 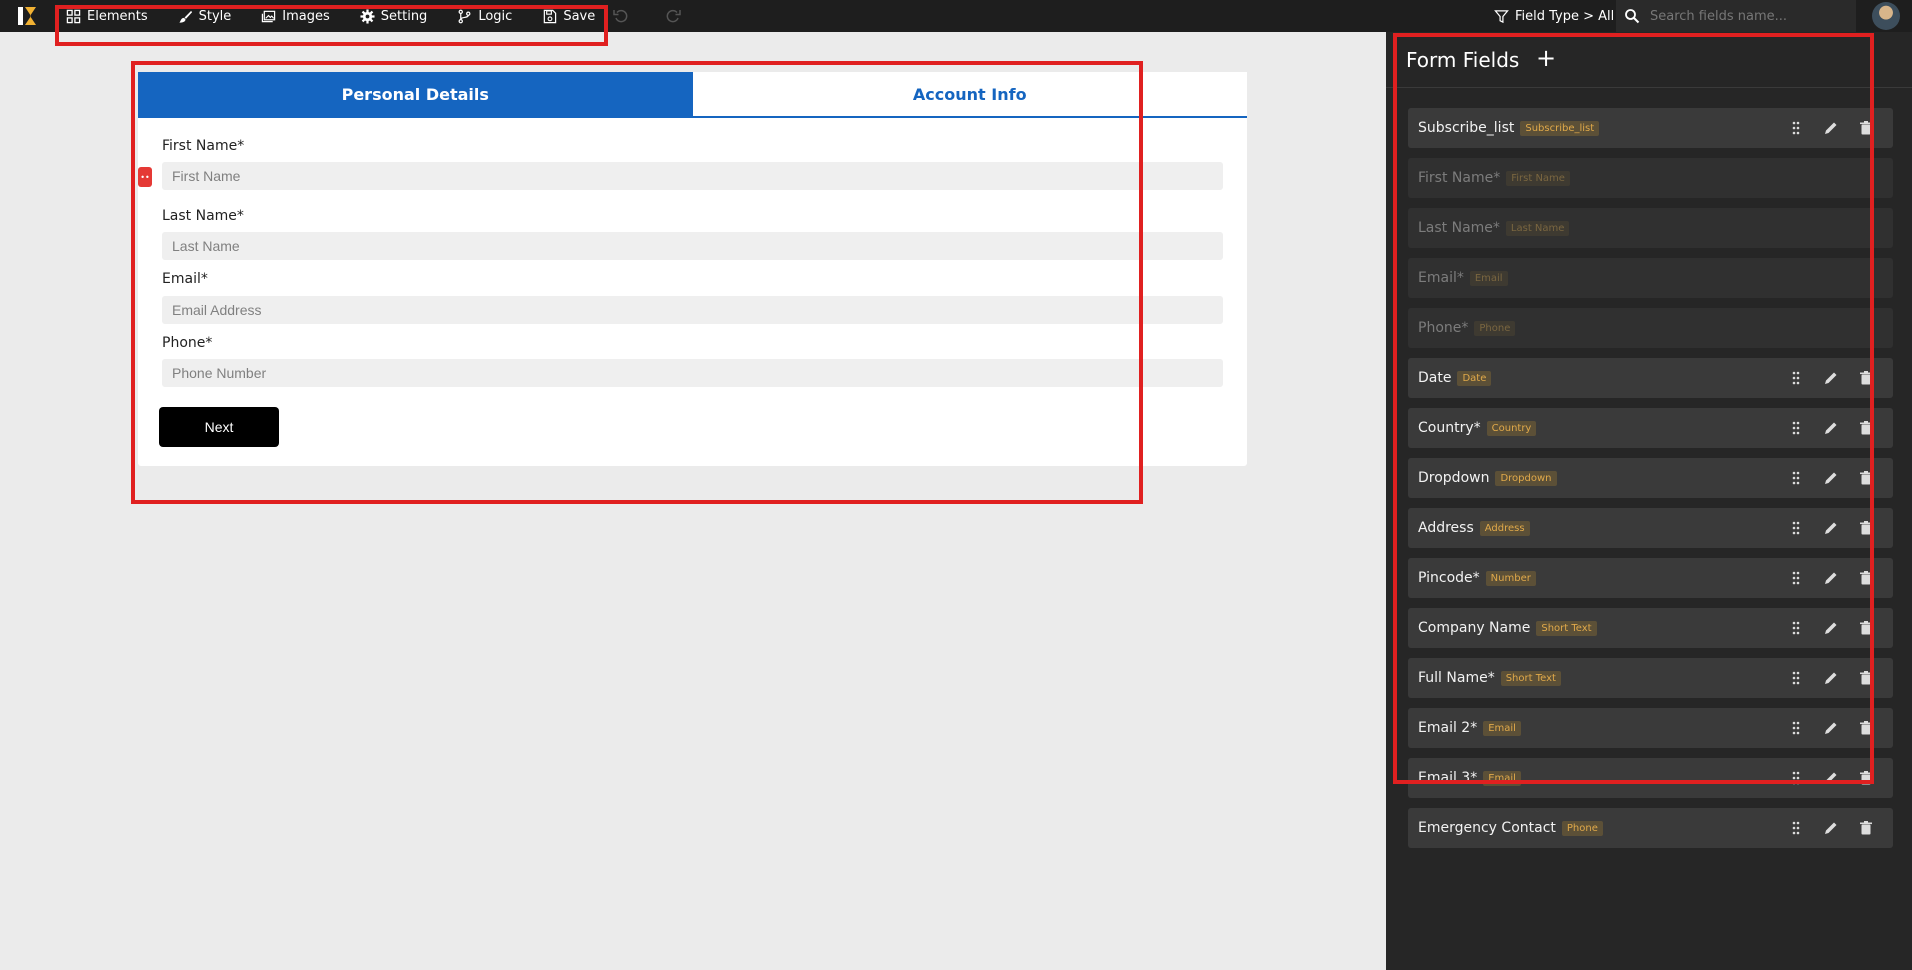 I want to click on email-input, so click(x=692, y=310).